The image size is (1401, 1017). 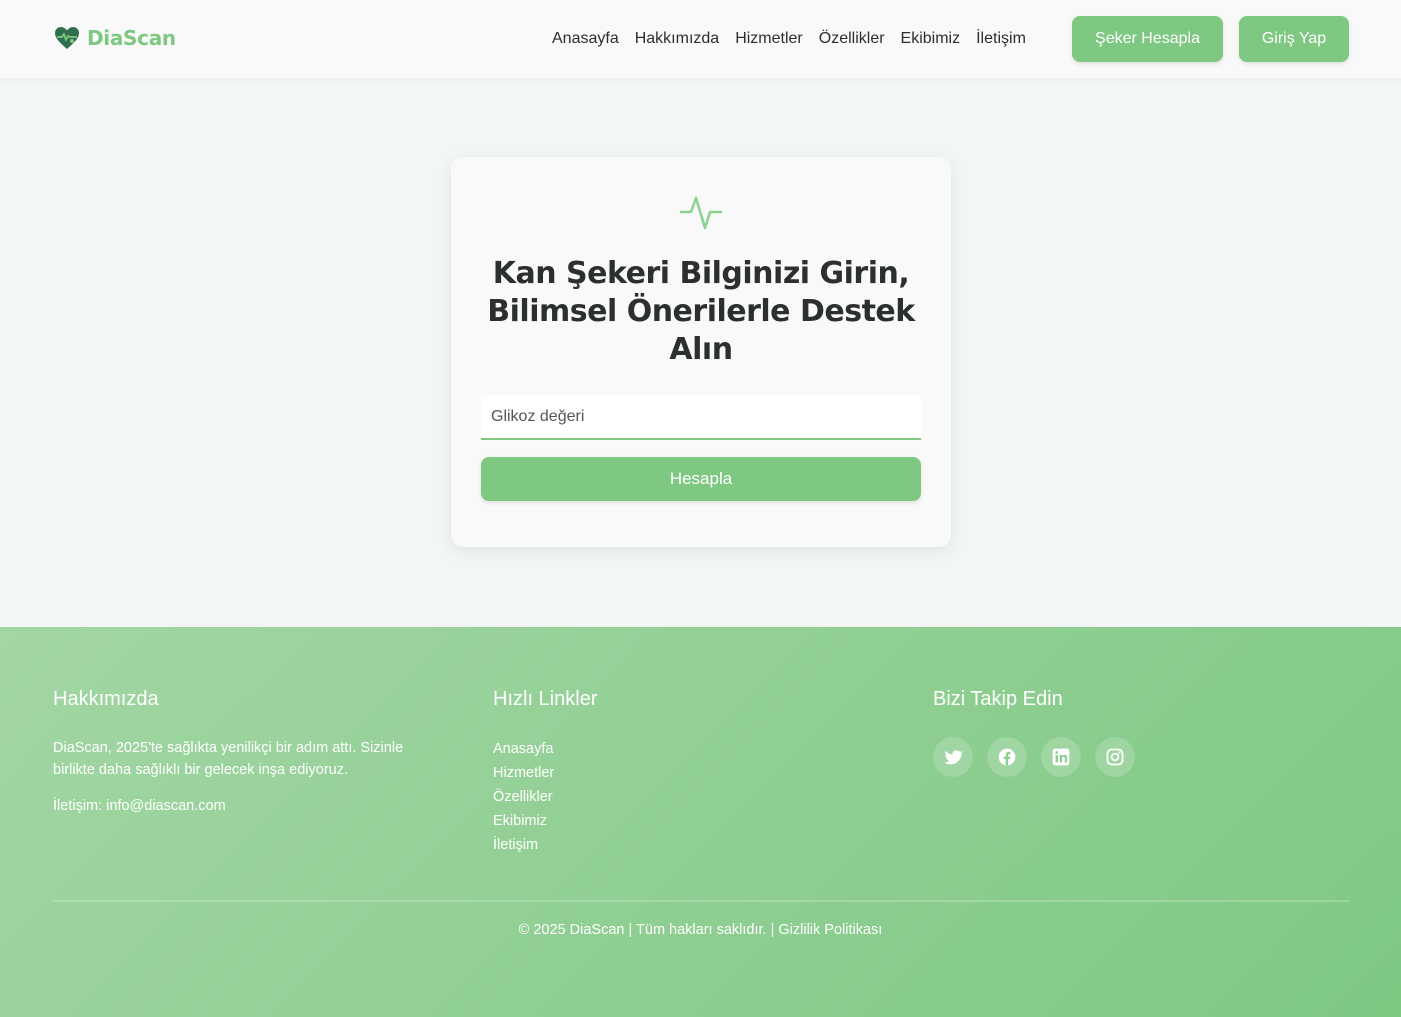 What do you see at coordinates (139, 806) in the screenshot?
I see `footer-contact: İletişim: info@diascan.com` at bounding box center [139, 806].